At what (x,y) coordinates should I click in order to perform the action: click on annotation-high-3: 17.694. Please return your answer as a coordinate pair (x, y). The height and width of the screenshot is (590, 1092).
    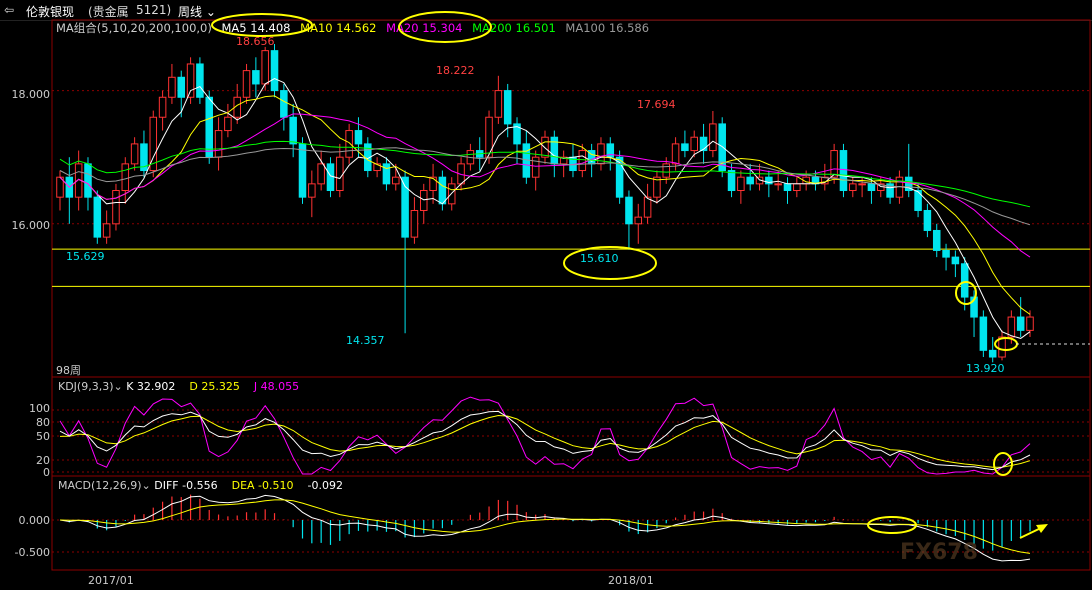
    Looking at the image, I should click on (656, 104).